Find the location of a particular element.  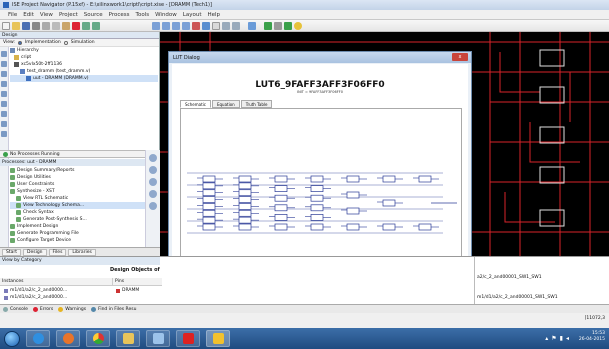

tab-truth-table: Truth Table is located at coordinates (256, 104).